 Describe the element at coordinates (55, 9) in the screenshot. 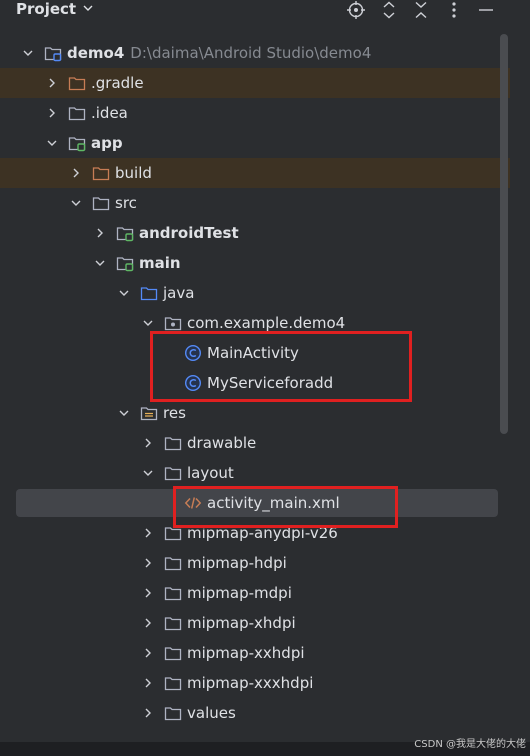

I see `project-view-selector: Project` at that location.